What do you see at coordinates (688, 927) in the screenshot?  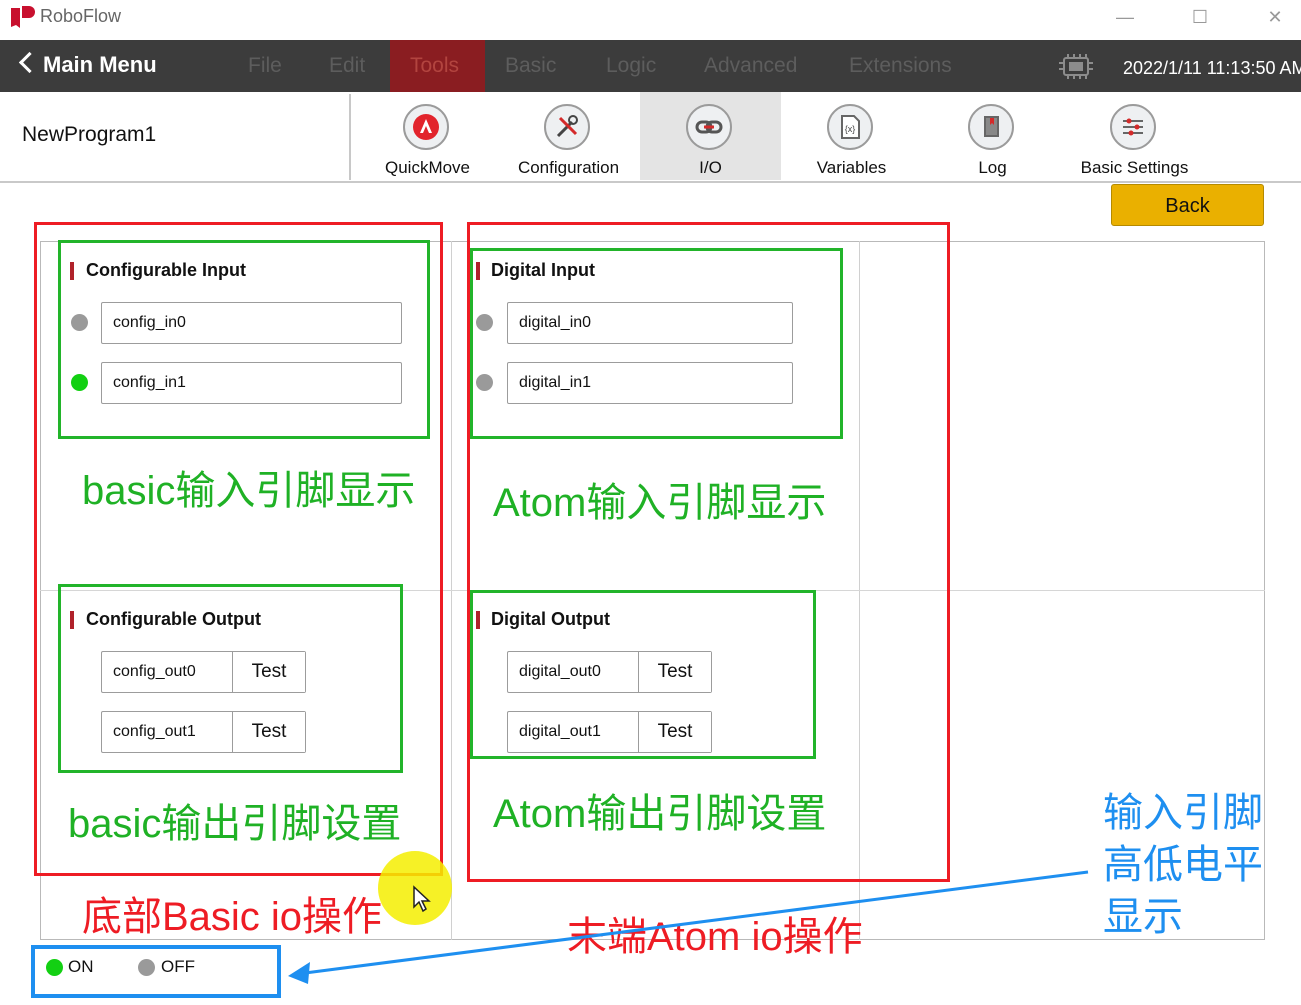 I see `annotation-arrow` at bounding box center [688, 927].